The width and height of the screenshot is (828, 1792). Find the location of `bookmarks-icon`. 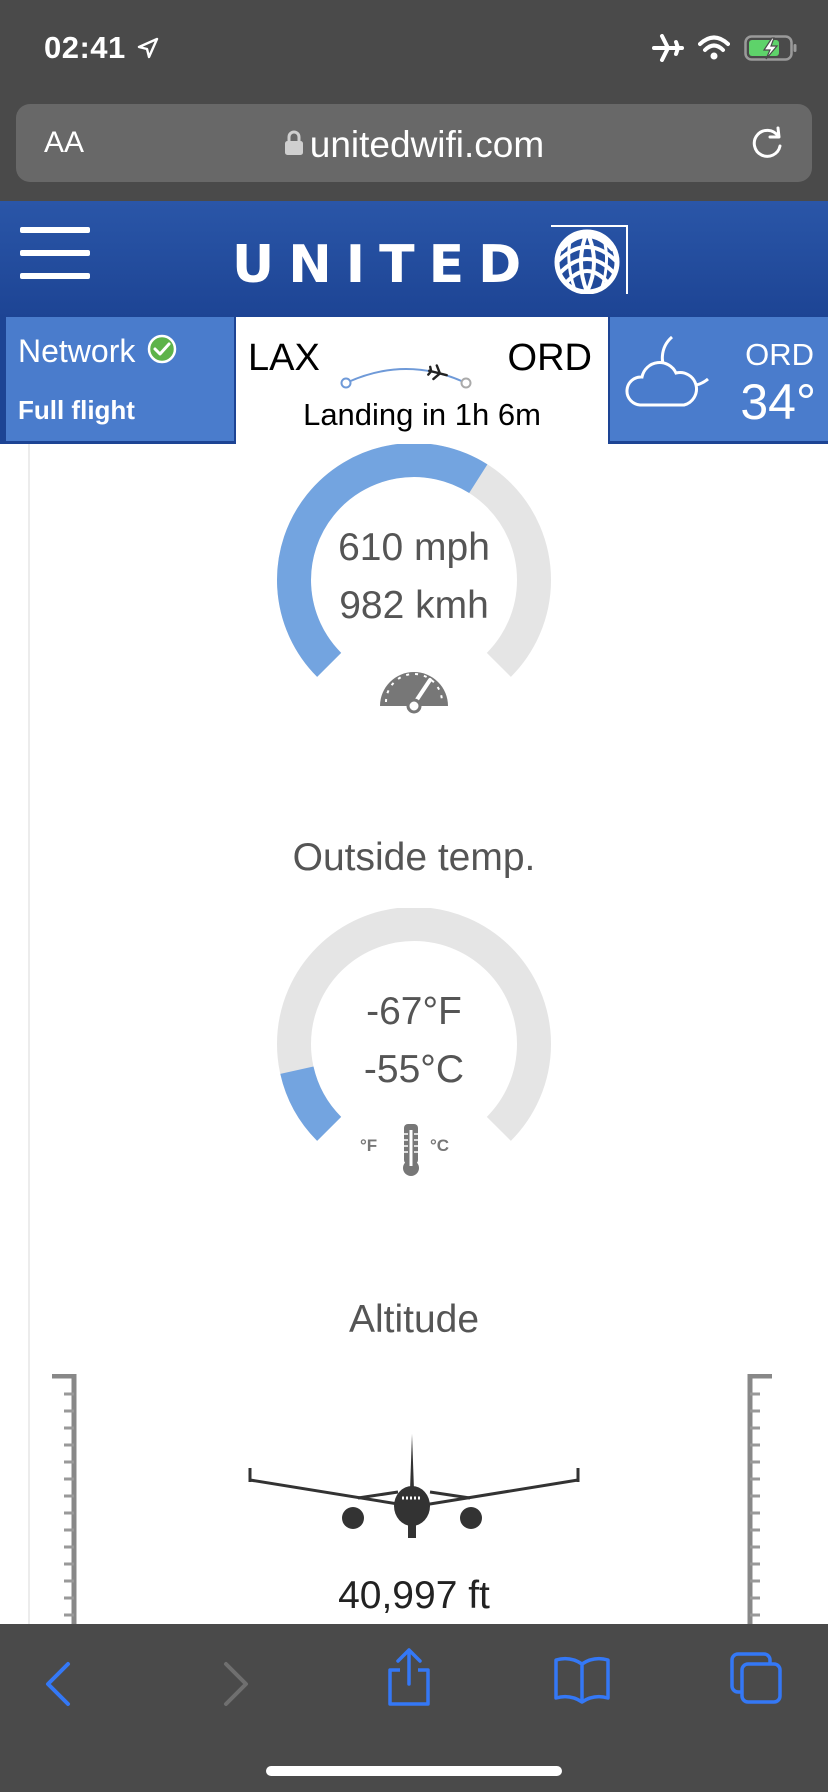

bookmarks-icon is located at coordinates (582, 1679).